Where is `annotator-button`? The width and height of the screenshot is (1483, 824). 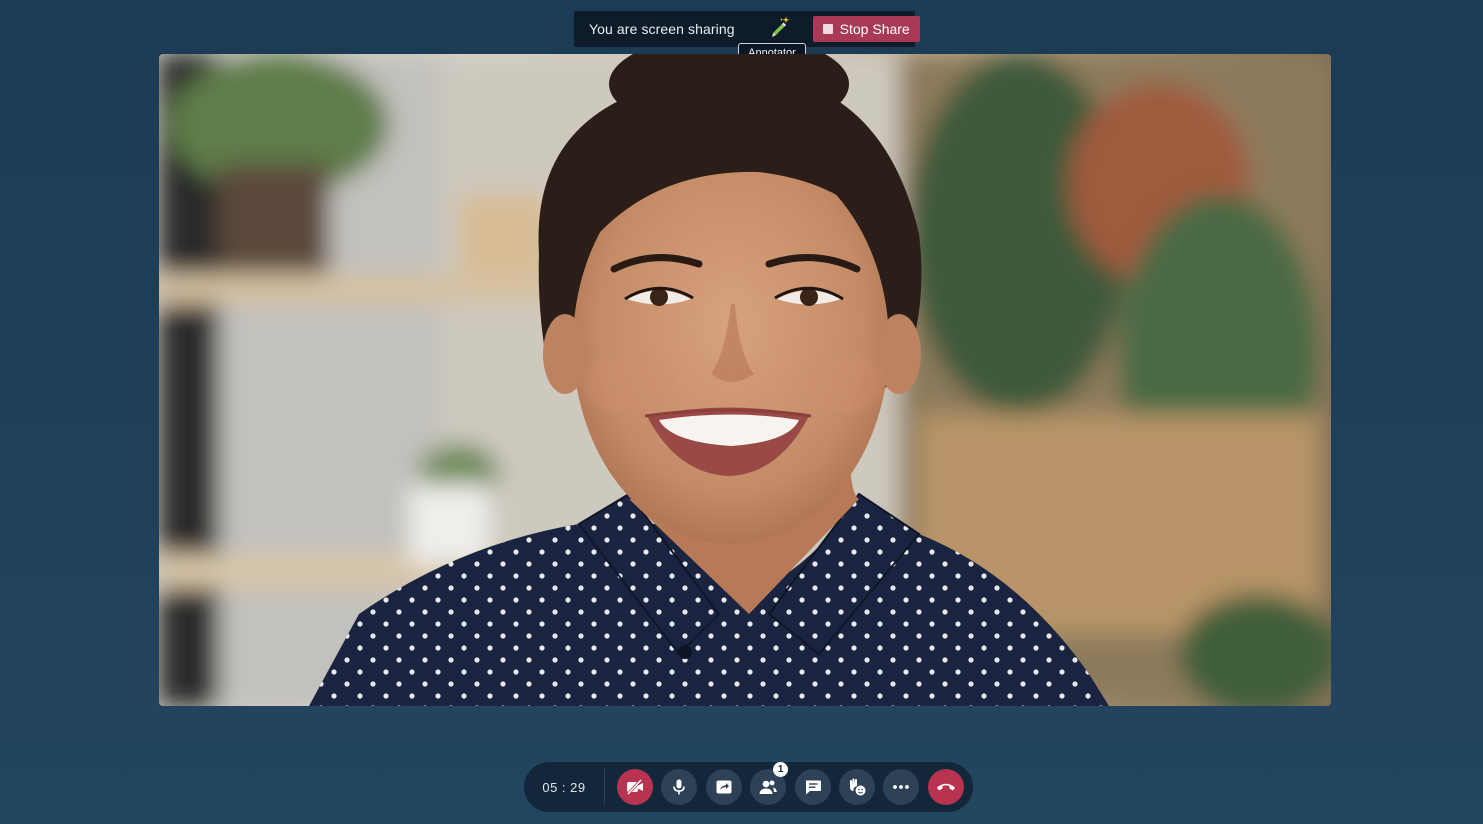 annotator-button is located at coordinates (778, 29).